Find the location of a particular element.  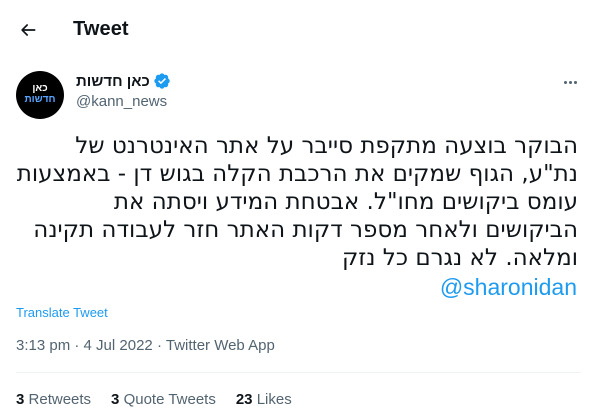

translate-tweet-link: Translate Tweet is located at coordinates (62, 312).